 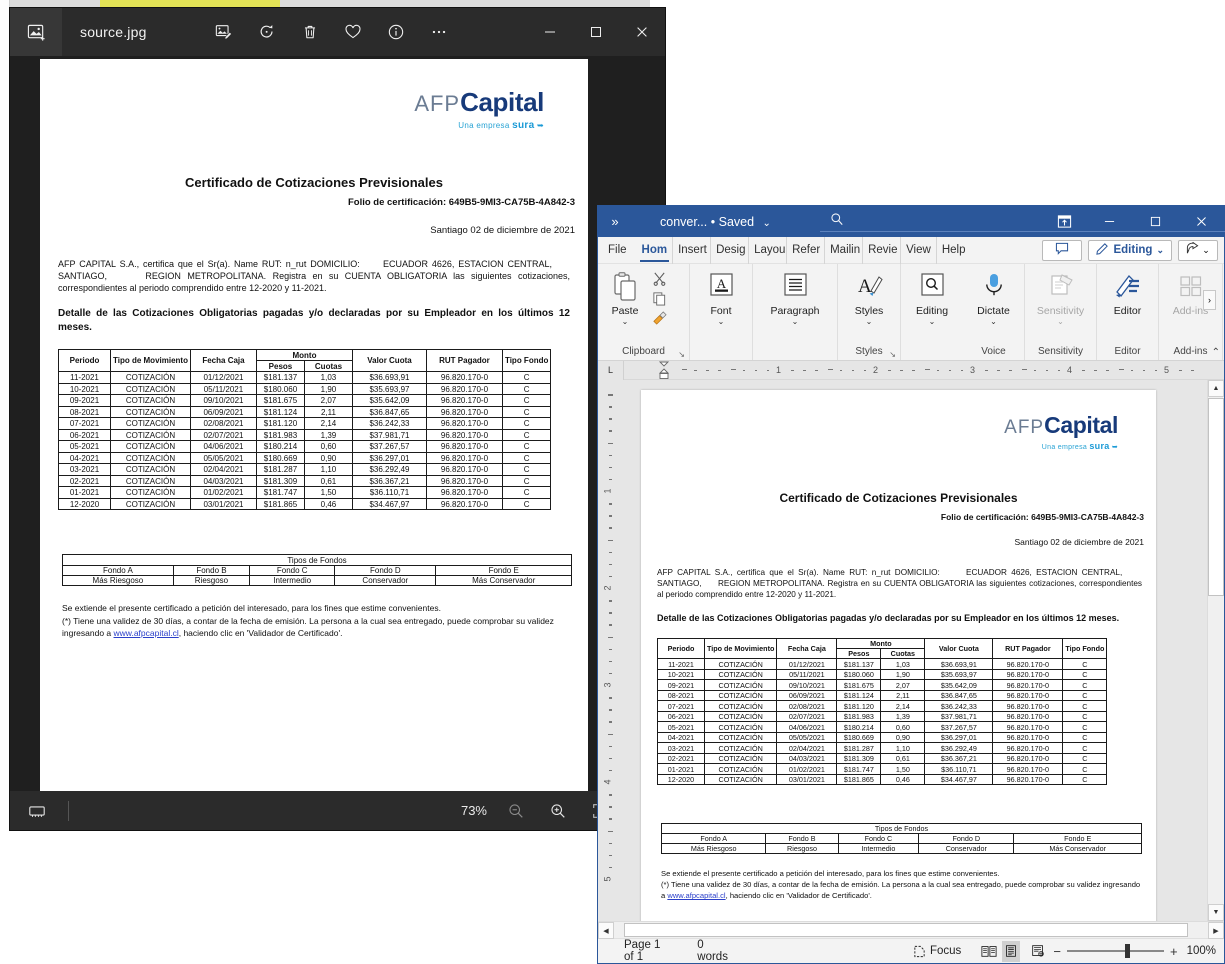 I want to click on close-button, so click(x=642, y=32).